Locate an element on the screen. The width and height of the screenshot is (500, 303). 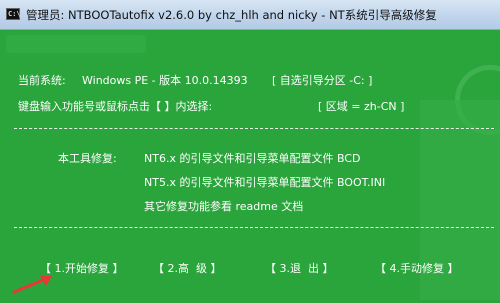
info-line-nt5: NT5.x 的引导文件和引导菜单配置文件 BOOT.INI is located at coordinates (265, 182).